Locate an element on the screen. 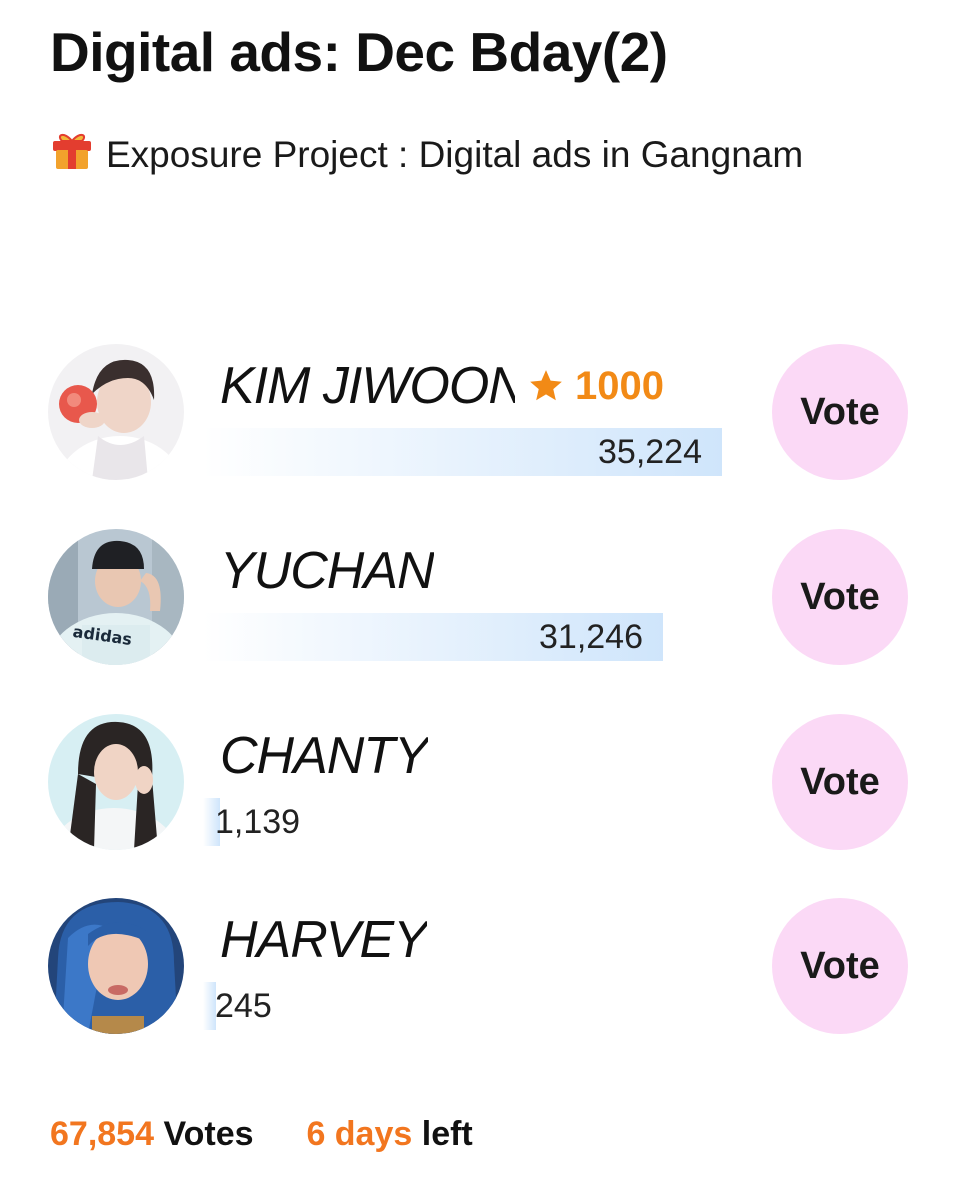 This screenshot has height=1200, width=957. candidate-name: KIM JIWOON is located at coordinates (367, 386).